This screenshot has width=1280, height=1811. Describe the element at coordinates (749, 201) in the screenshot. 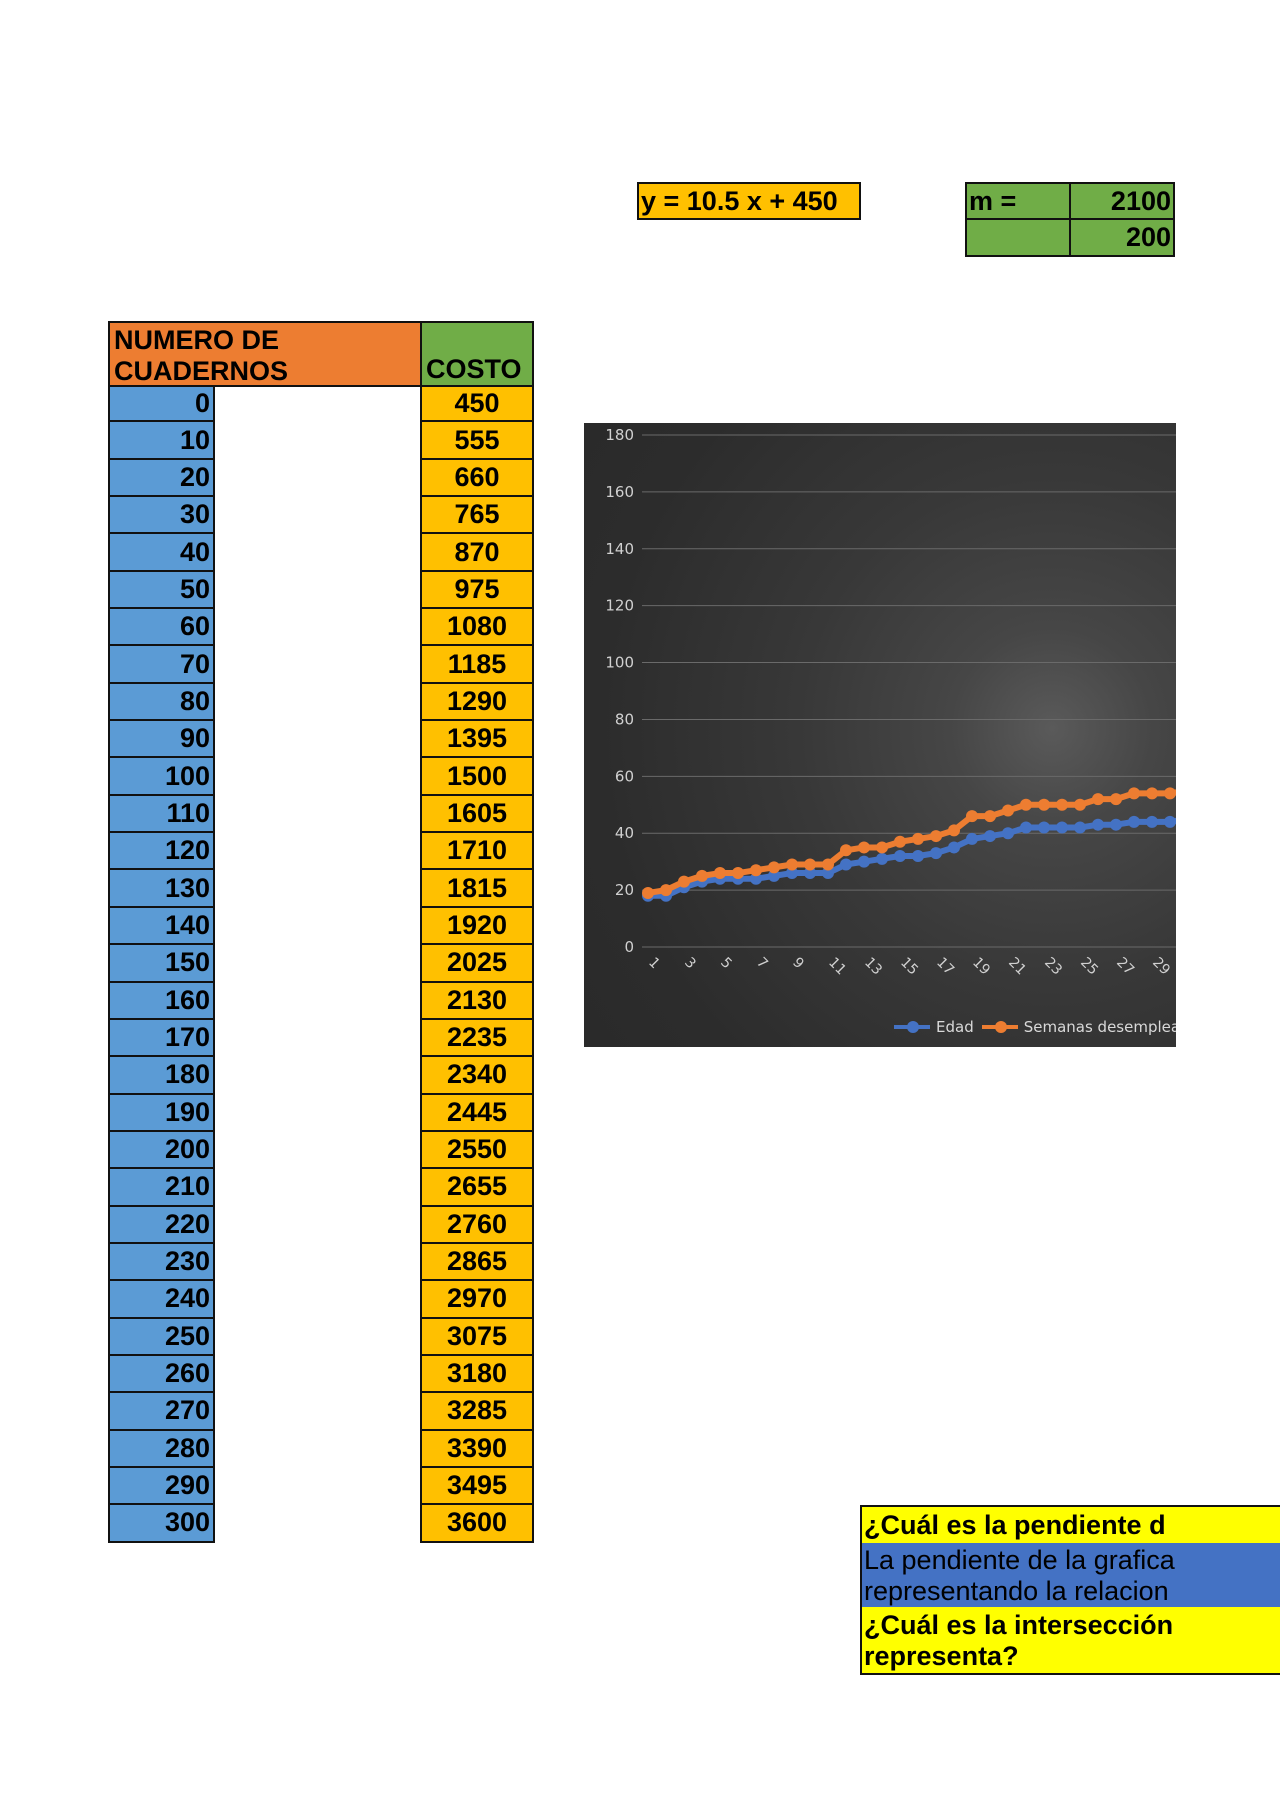

I see `equation-cell: y = 10.5 x + 450` at that location.